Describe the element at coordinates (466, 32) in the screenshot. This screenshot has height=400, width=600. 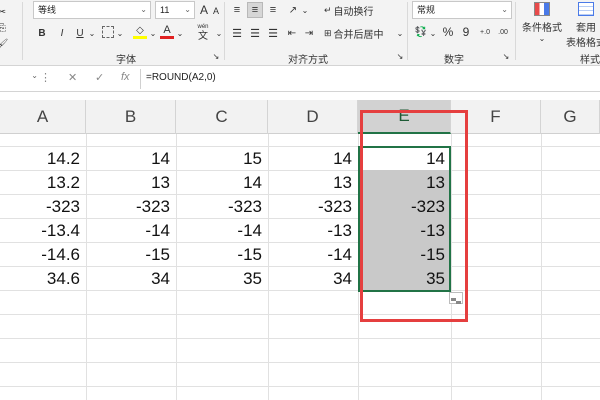
I see `comma-style-button: 9` at that location.